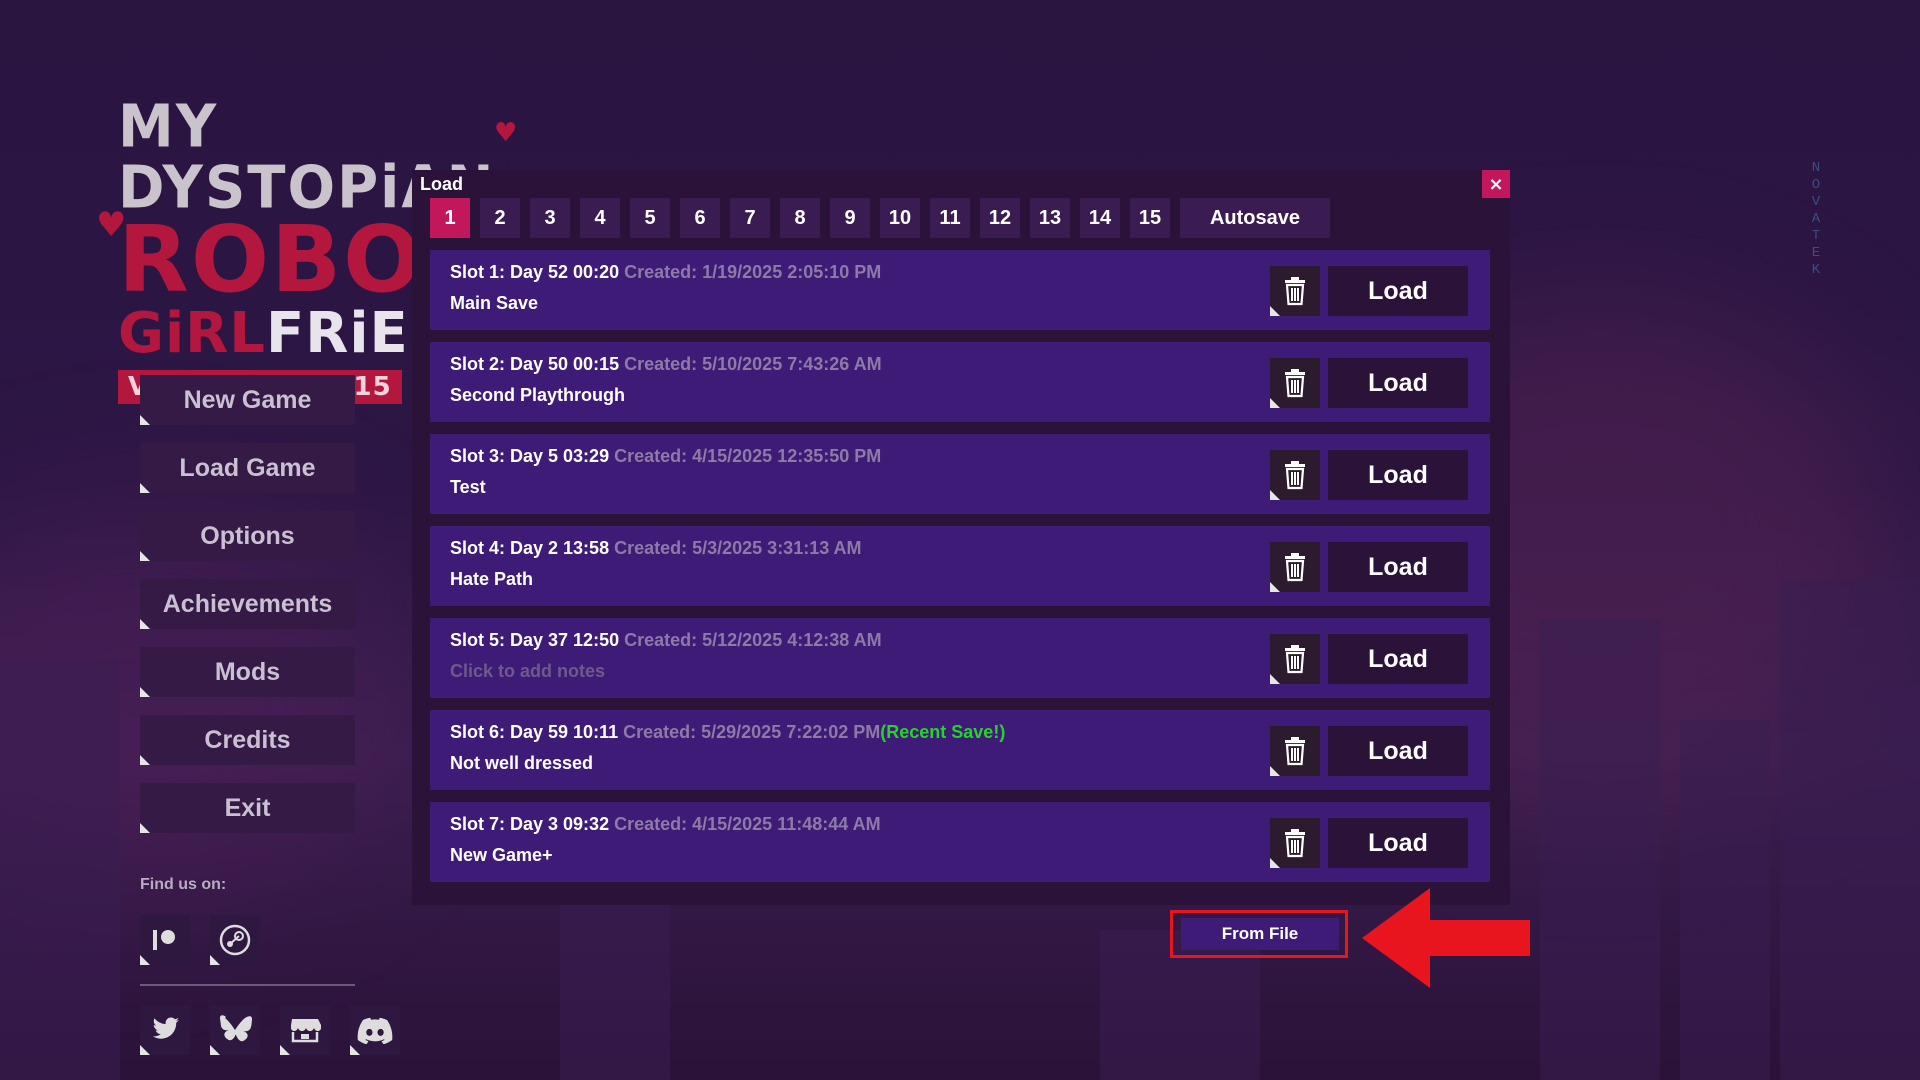 This screenshot has height=1080, width=1920. What do you see at coordinates (752, 732) in the screenshot?
I see `slot-created-date: Created: 5/29/2025 7:22:02 PM` at bounding box center [752, 732].